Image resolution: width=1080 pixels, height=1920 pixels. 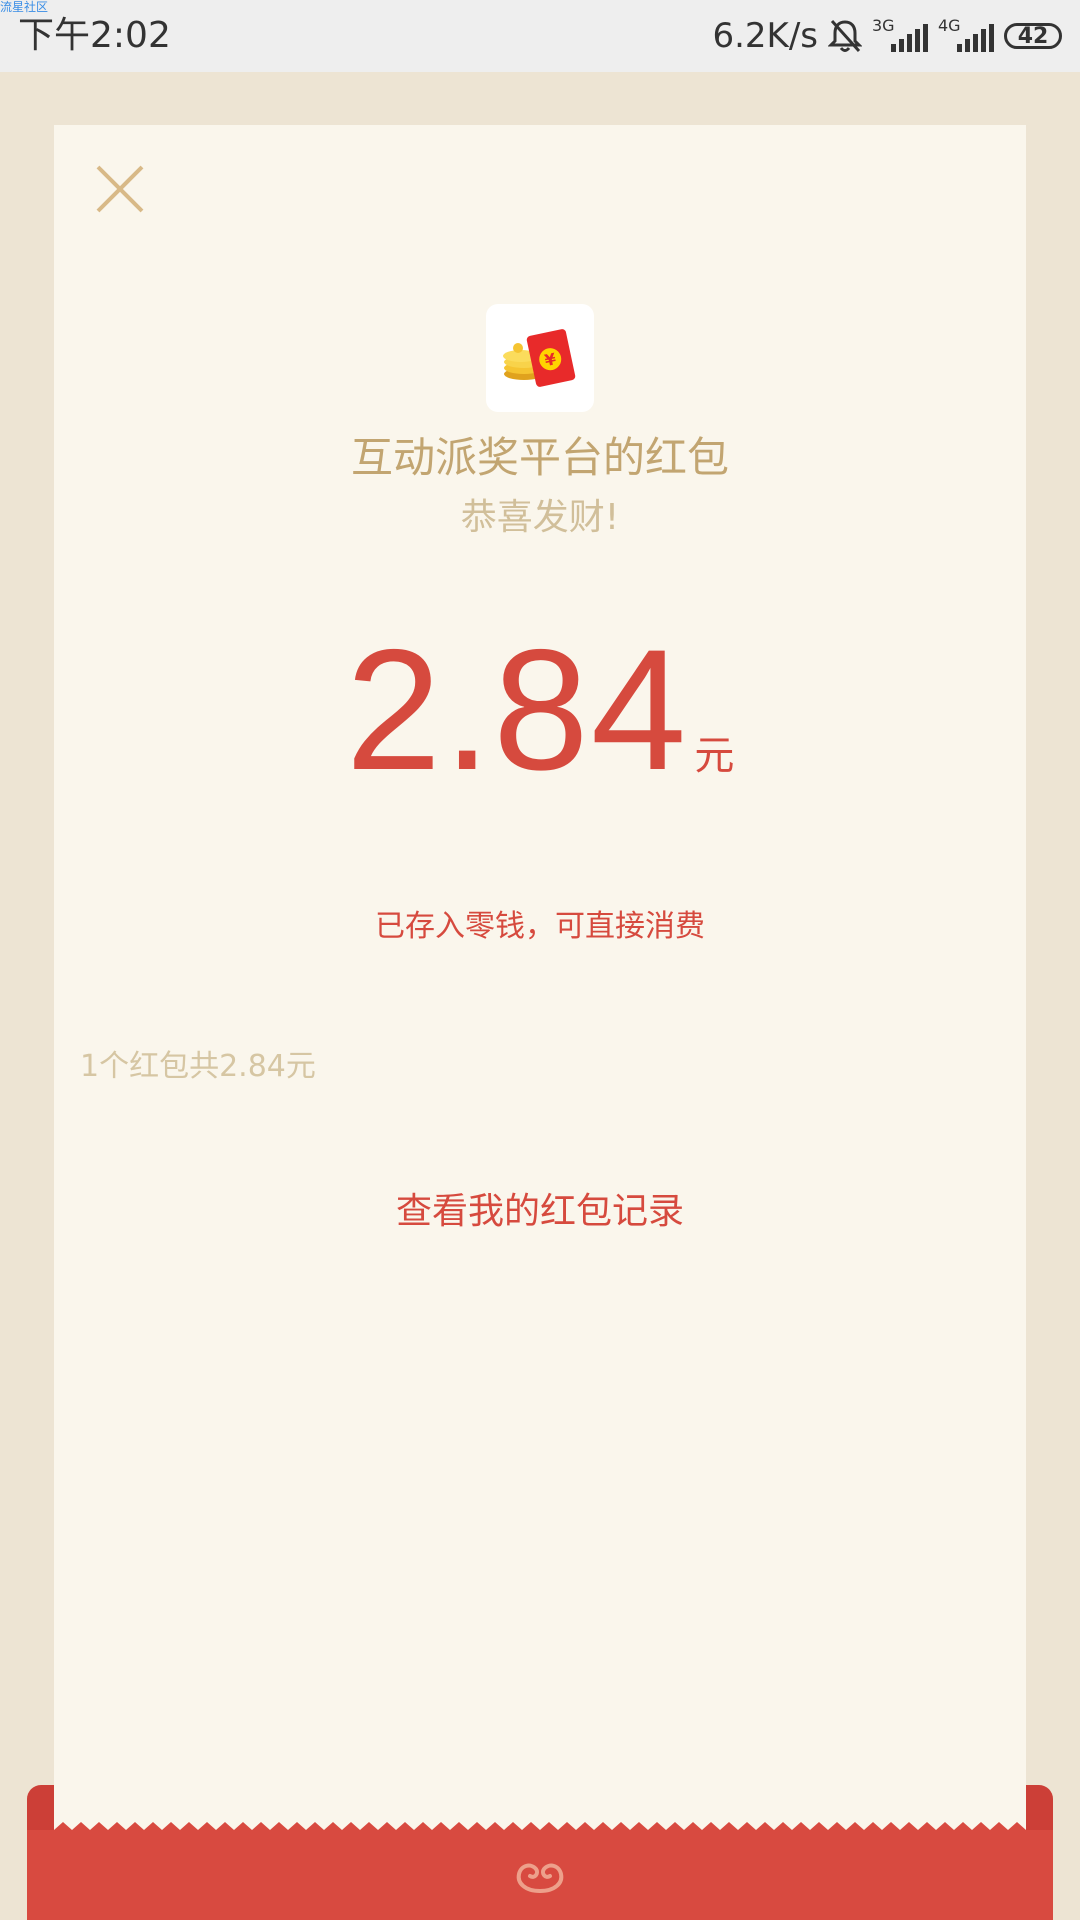 What do you see at coordinates (966, 36) in the screenshot?
I see `signal-4g-icon: 4G` at bounding box center [966, 36].